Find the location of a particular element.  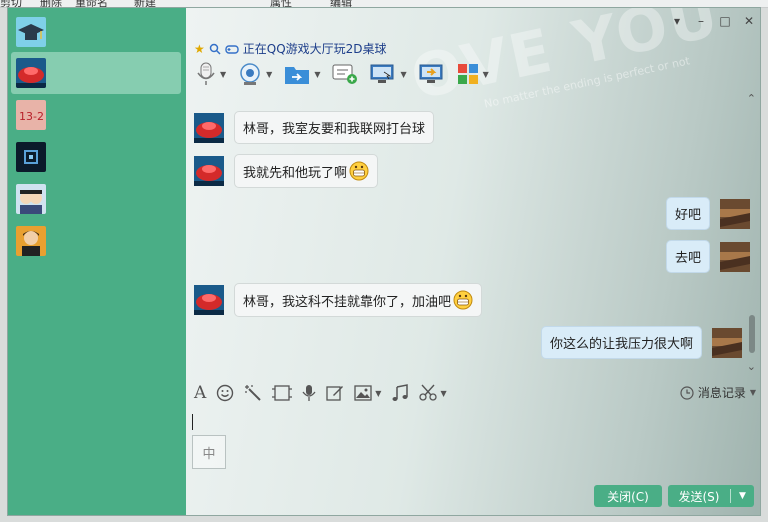

share-screen-icon is located at coordinates (431, 73).